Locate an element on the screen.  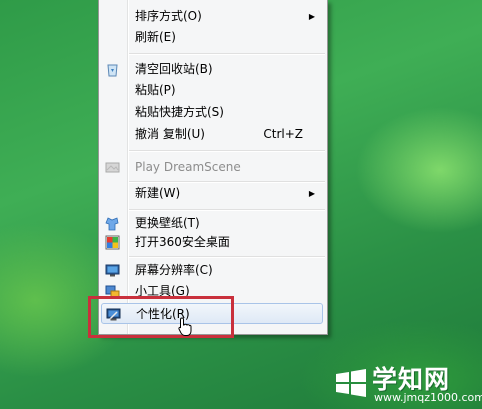
menu-item-label: 粘贴快捷方式(S) is located at coordinates (179, 112).